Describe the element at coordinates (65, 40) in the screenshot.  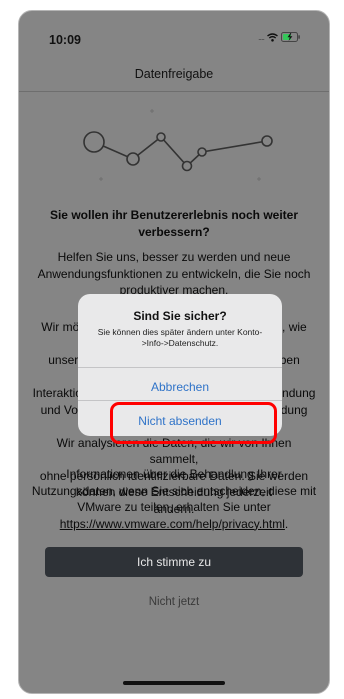
I see `status-time: 10:09` at that location.